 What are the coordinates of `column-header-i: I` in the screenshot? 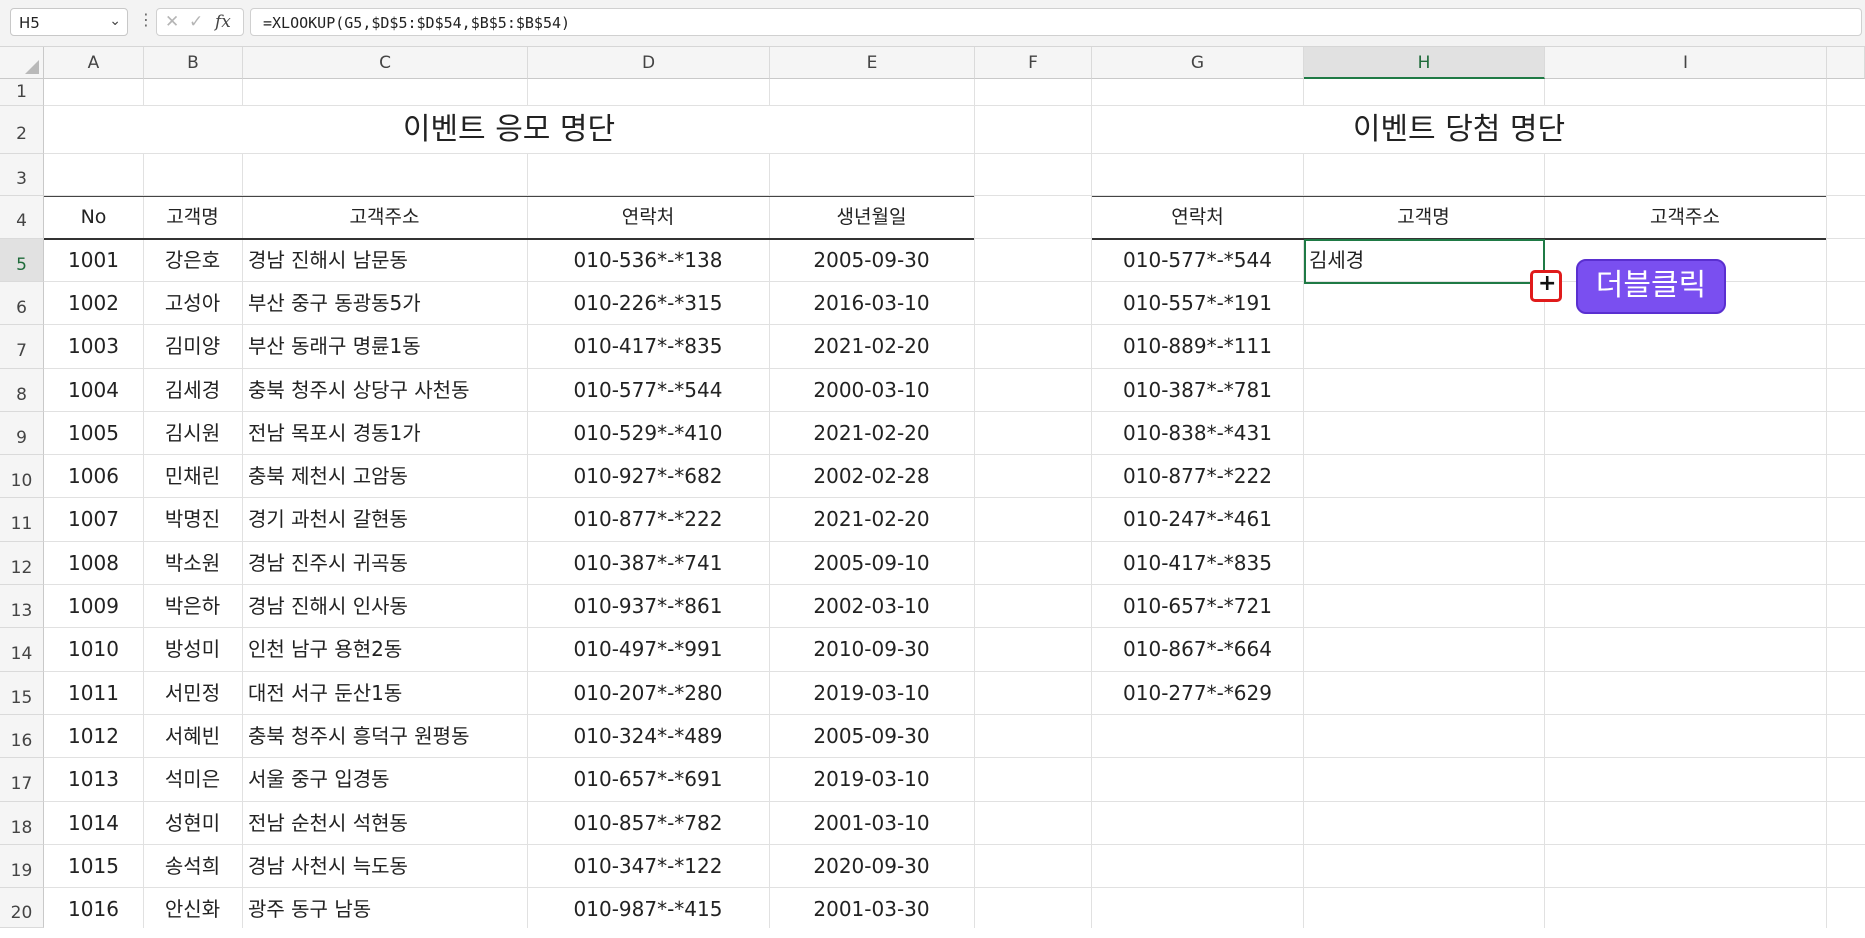 It's located at (1686, 63).